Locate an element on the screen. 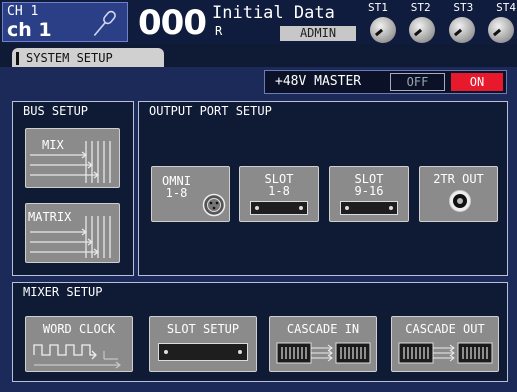  word-clock-button: WORD CLOCK is located at coordinates (79, 344).